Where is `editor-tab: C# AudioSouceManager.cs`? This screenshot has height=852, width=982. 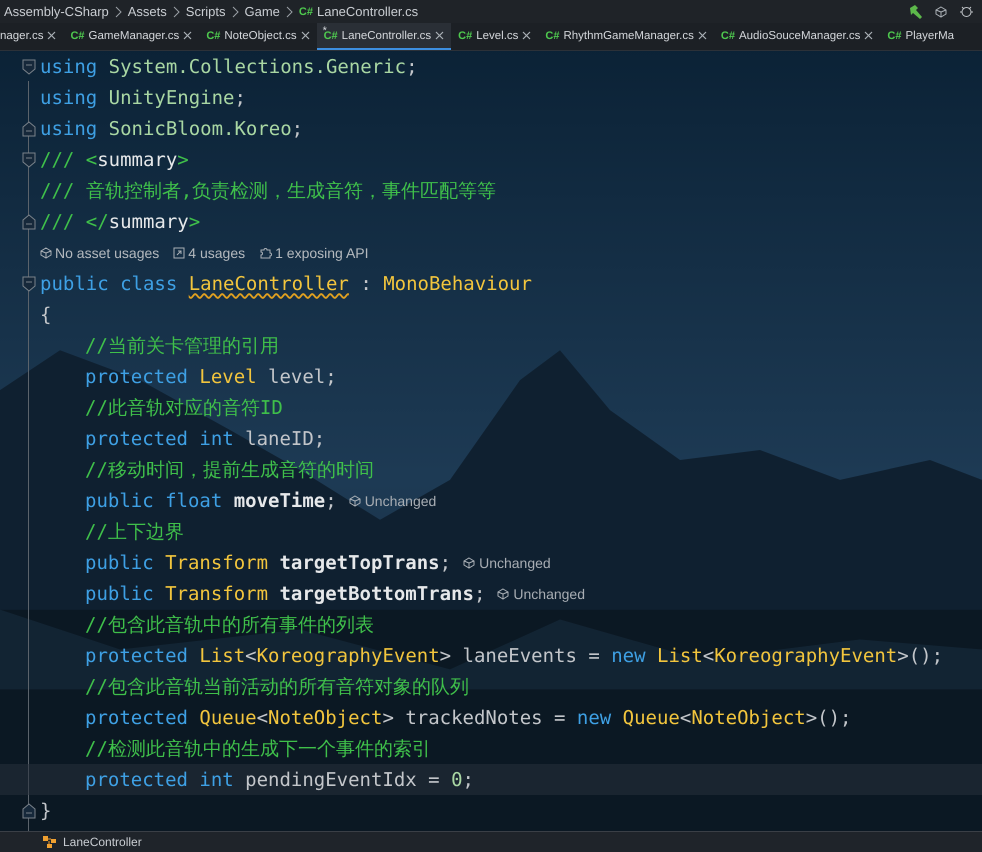 editor-tab: C# AudioSouceManager.cs is located at coordinates (797, 36).